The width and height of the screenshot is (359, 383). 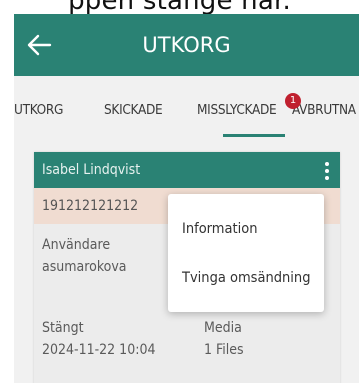 What do you see at coordinates (219, 229) in the screenshot?
I see `menu-item-information: Information` at bounding box center [219, 229].